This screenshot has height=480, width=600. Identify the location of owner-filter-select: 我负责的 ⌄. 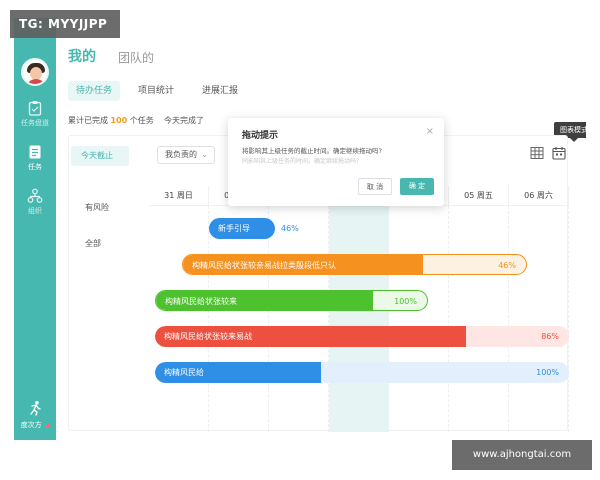
(186, 155).